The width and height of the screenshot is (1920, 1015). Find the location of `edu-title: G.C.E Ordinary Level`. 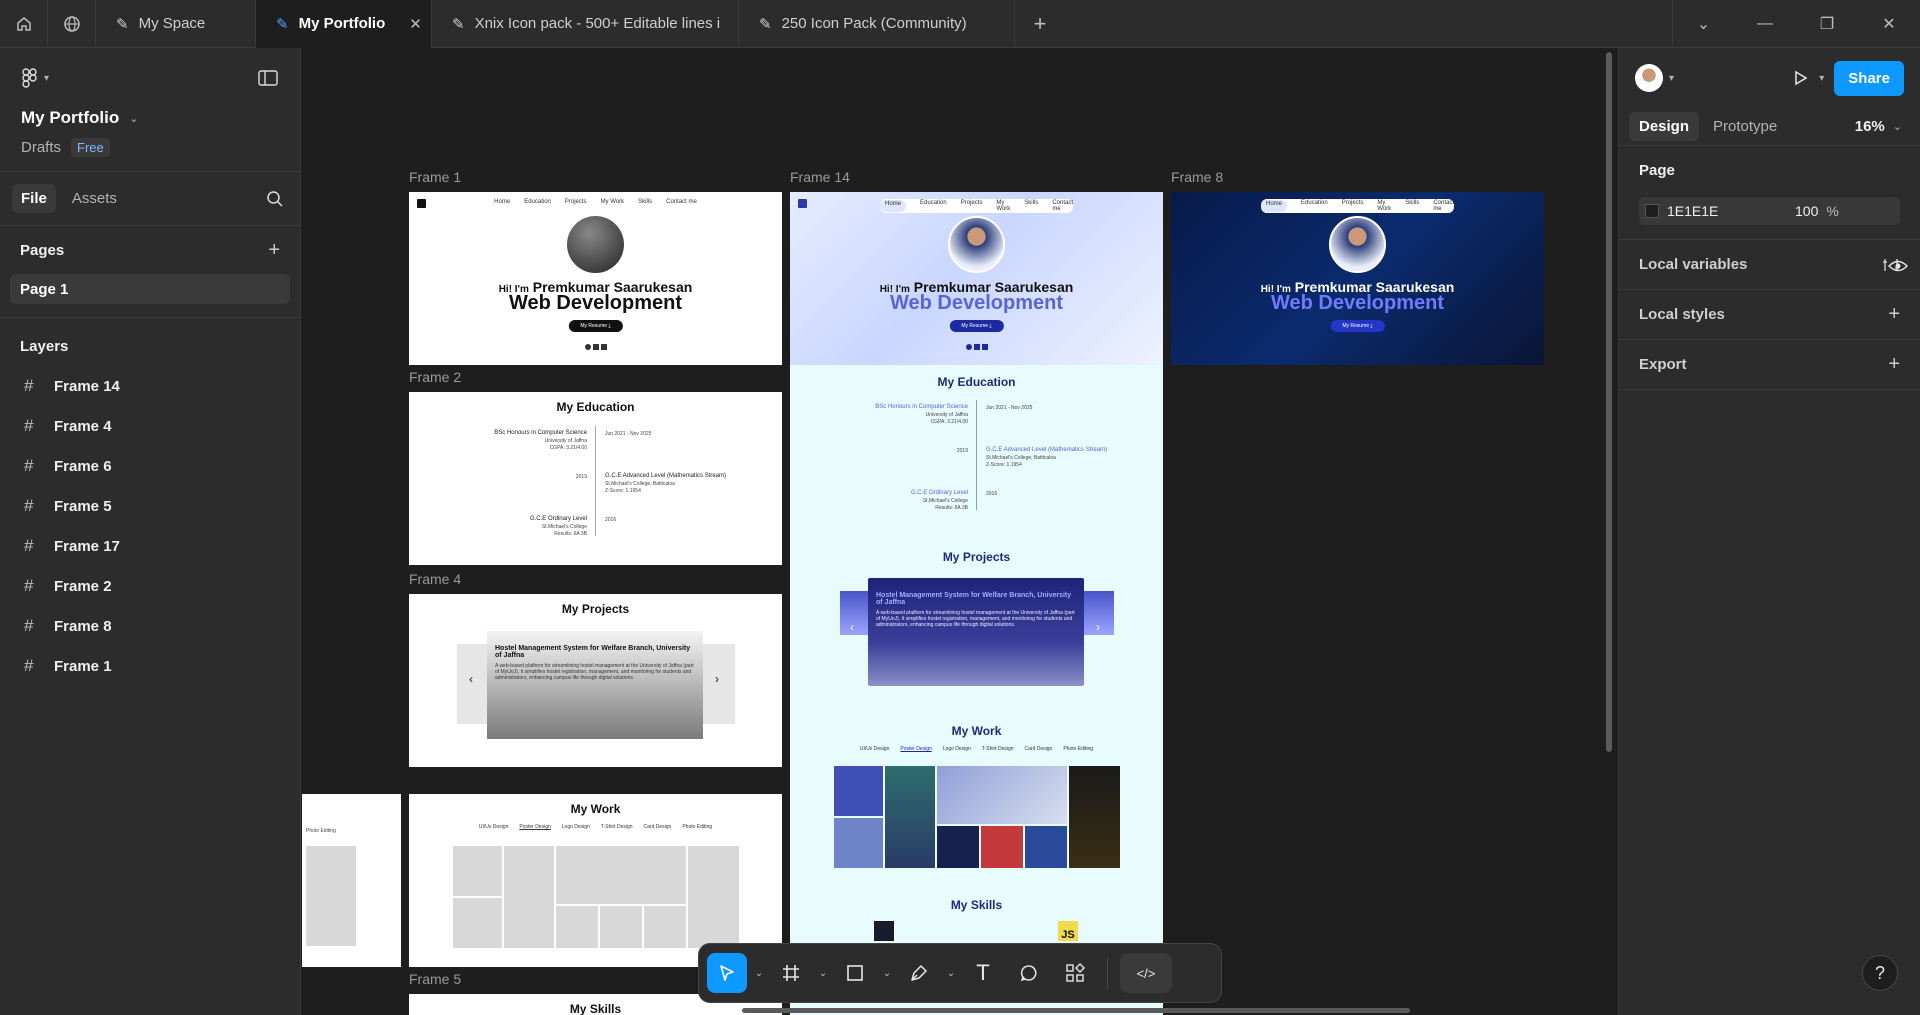

edu-title: G.C.E Ordinary Level is located at coordinates (558, 519).